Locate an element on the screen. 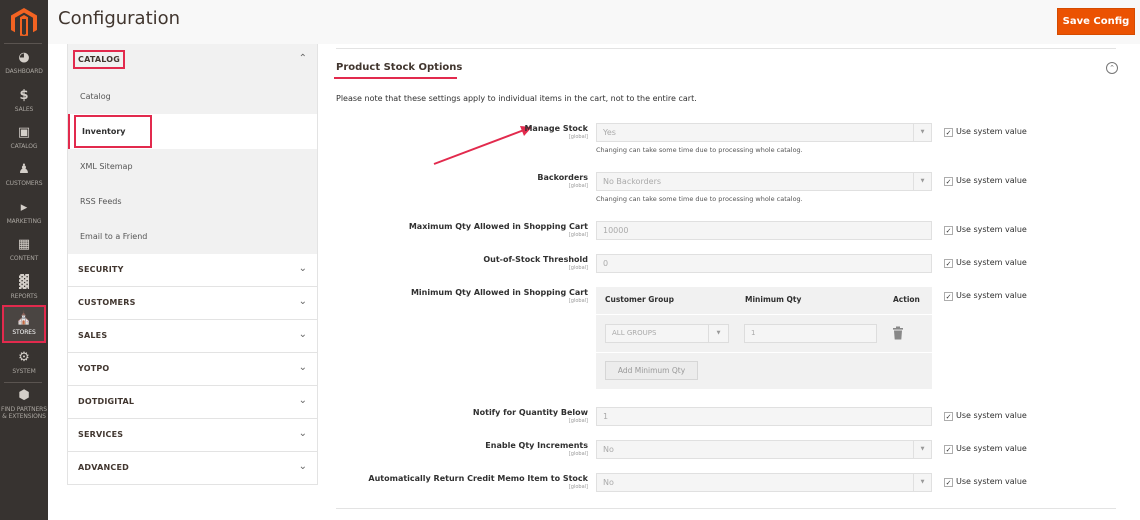 The image size is (1140, 520). trash-icon is located at coordinates (898, 333).